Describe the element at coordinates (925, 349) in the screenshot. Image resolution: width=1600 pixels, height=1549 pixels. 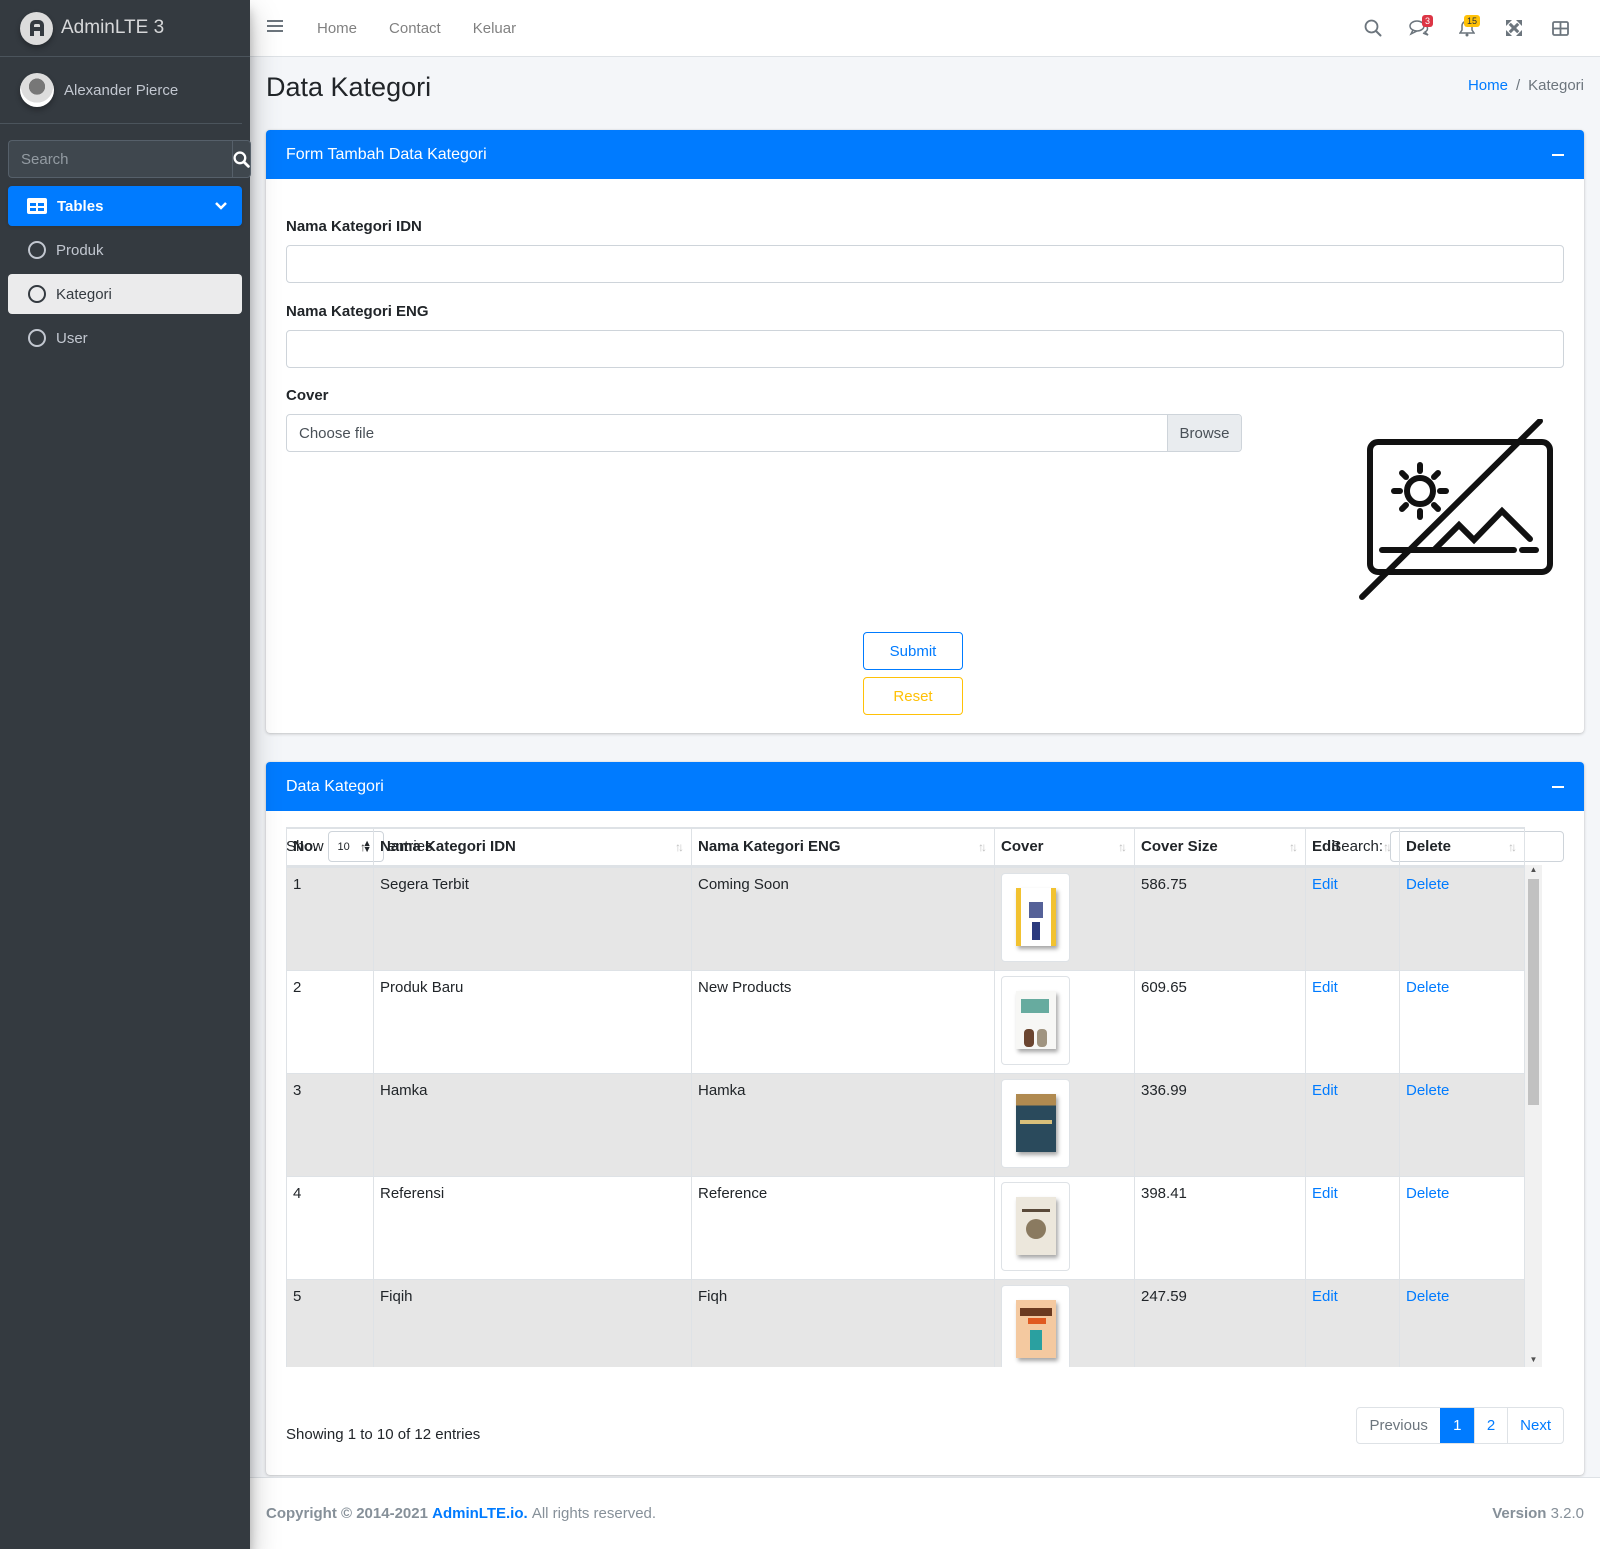
I see `nama-kategori-eng-input` at that location.